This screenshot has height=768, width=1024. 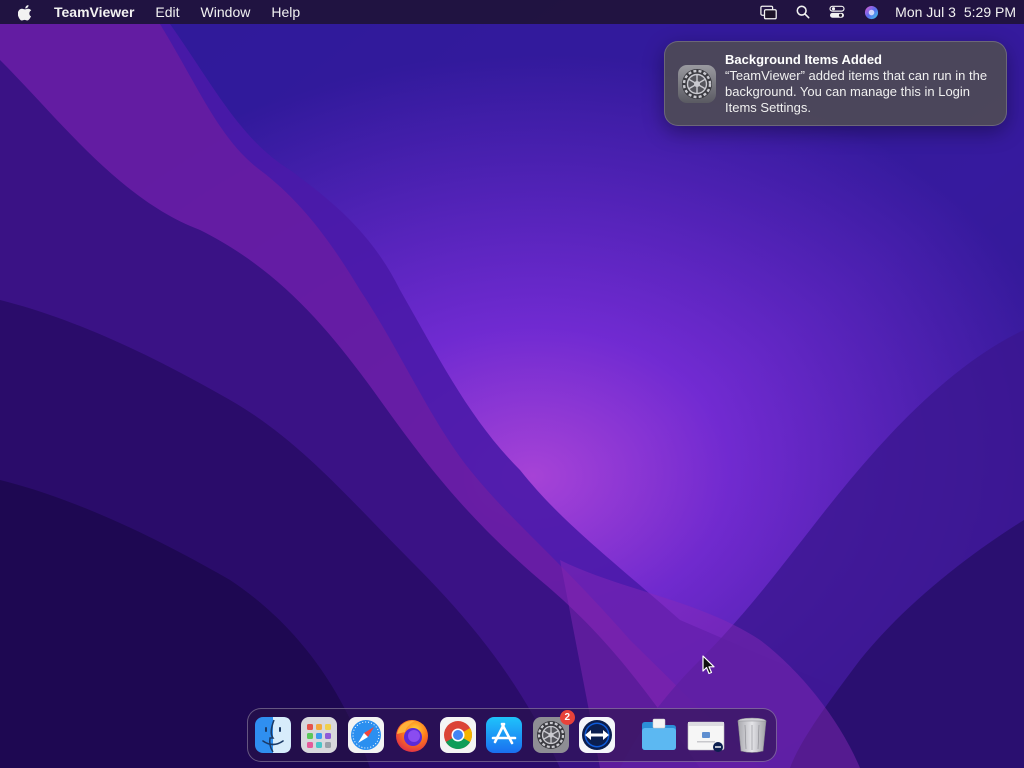 What do you see at coordinates (925, 12) in the screenshot?
I see `clock-date: Mon Jul 3` at bounding box center [925, 12].